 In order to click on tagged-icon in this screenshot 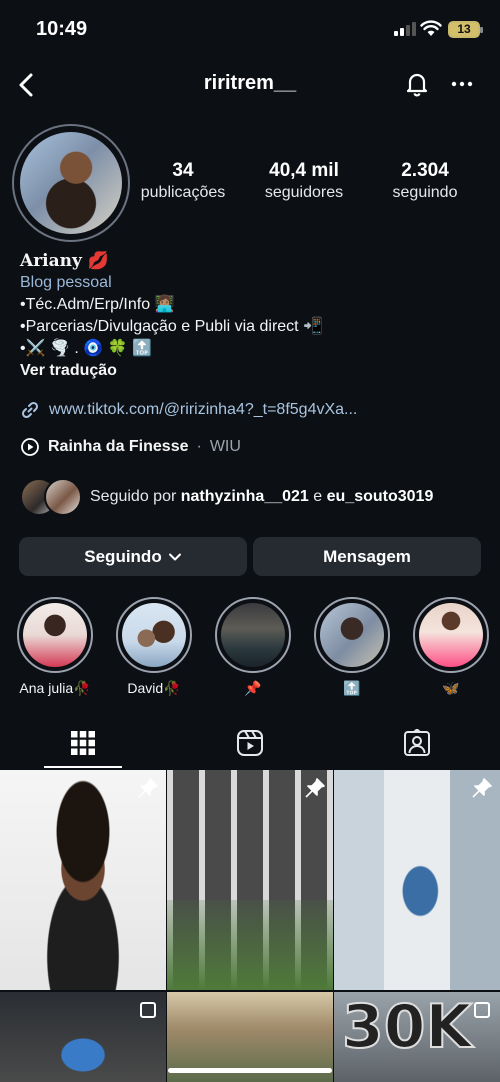, I will do `click(417, 742)`.